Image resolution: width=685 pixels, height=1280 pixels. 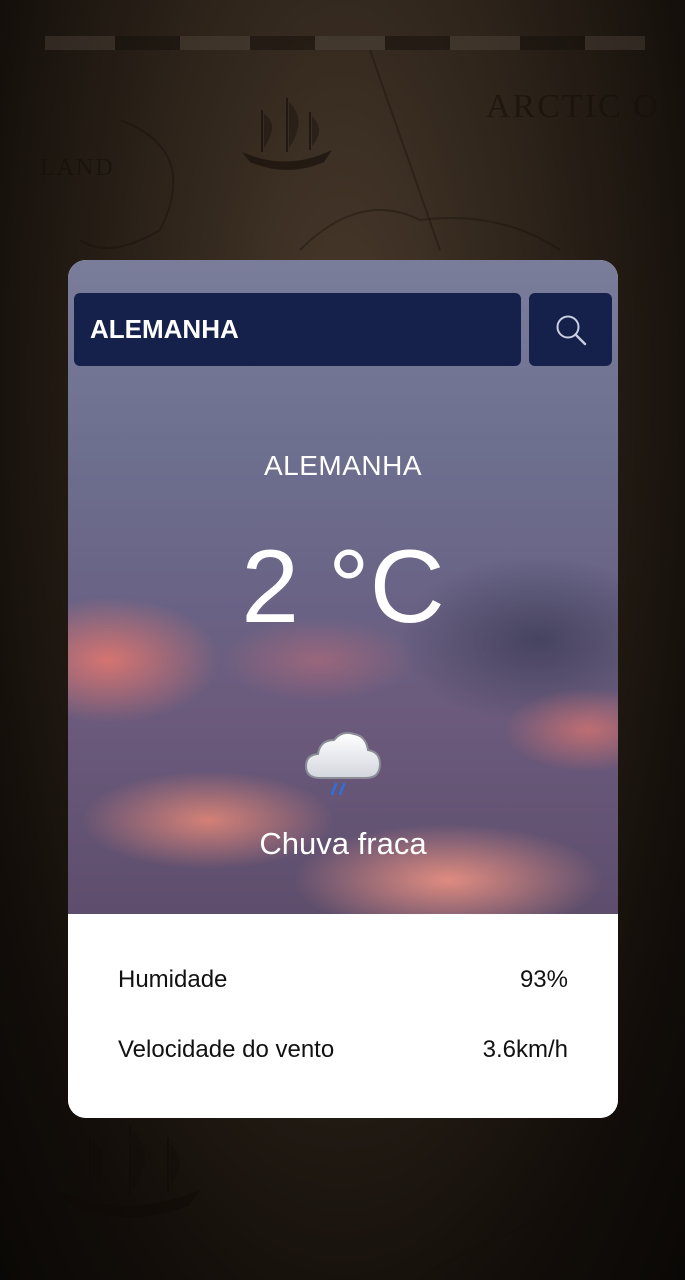 I want to click on wind-speed-row: Velocidade do vento 3.6km/h, so click(x=343, y=1050).